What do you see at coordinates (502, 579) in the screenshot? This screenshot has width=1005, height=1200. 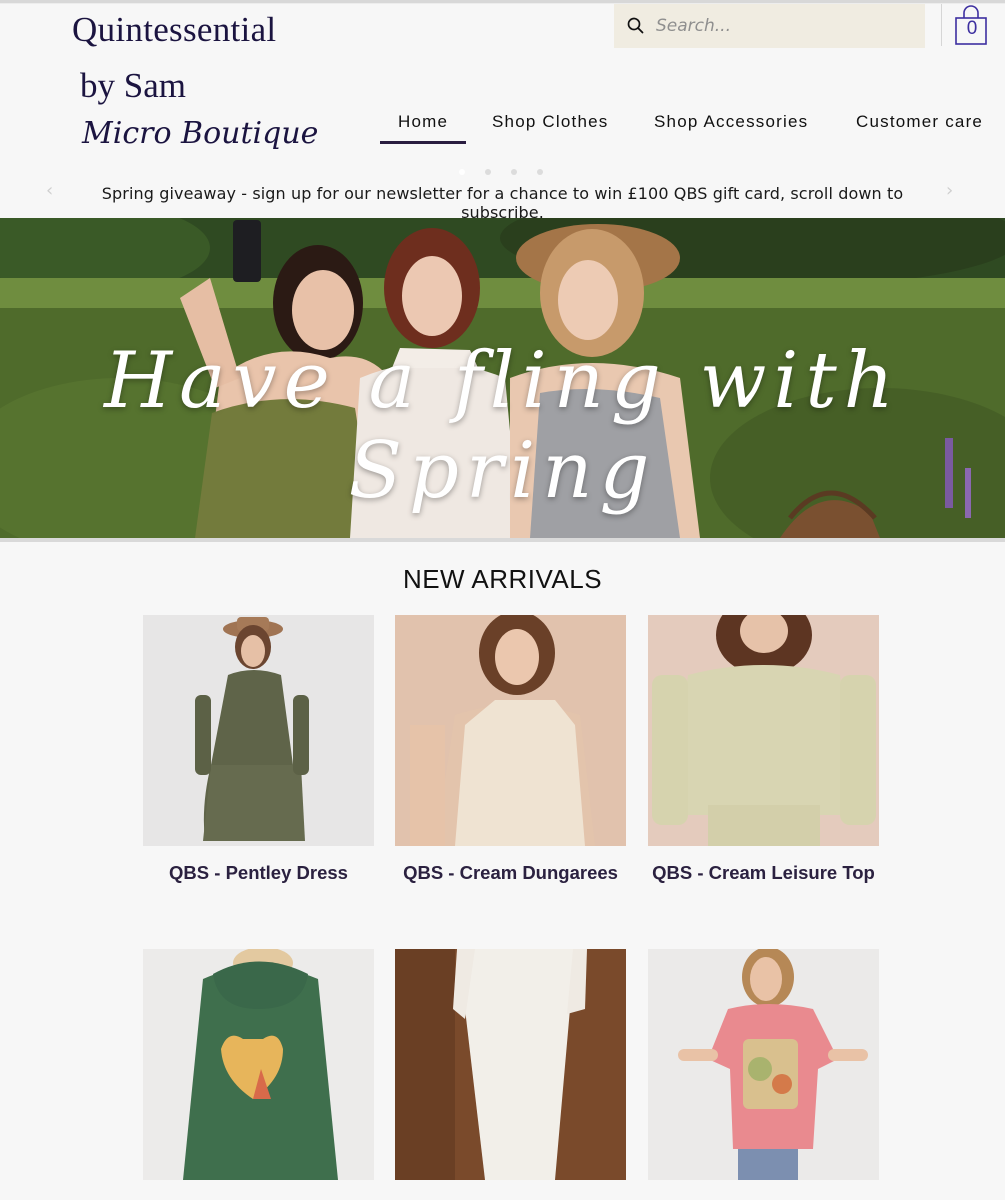 I see `section-title: NEW ARRIVALS` at bounding box center [502, 579].